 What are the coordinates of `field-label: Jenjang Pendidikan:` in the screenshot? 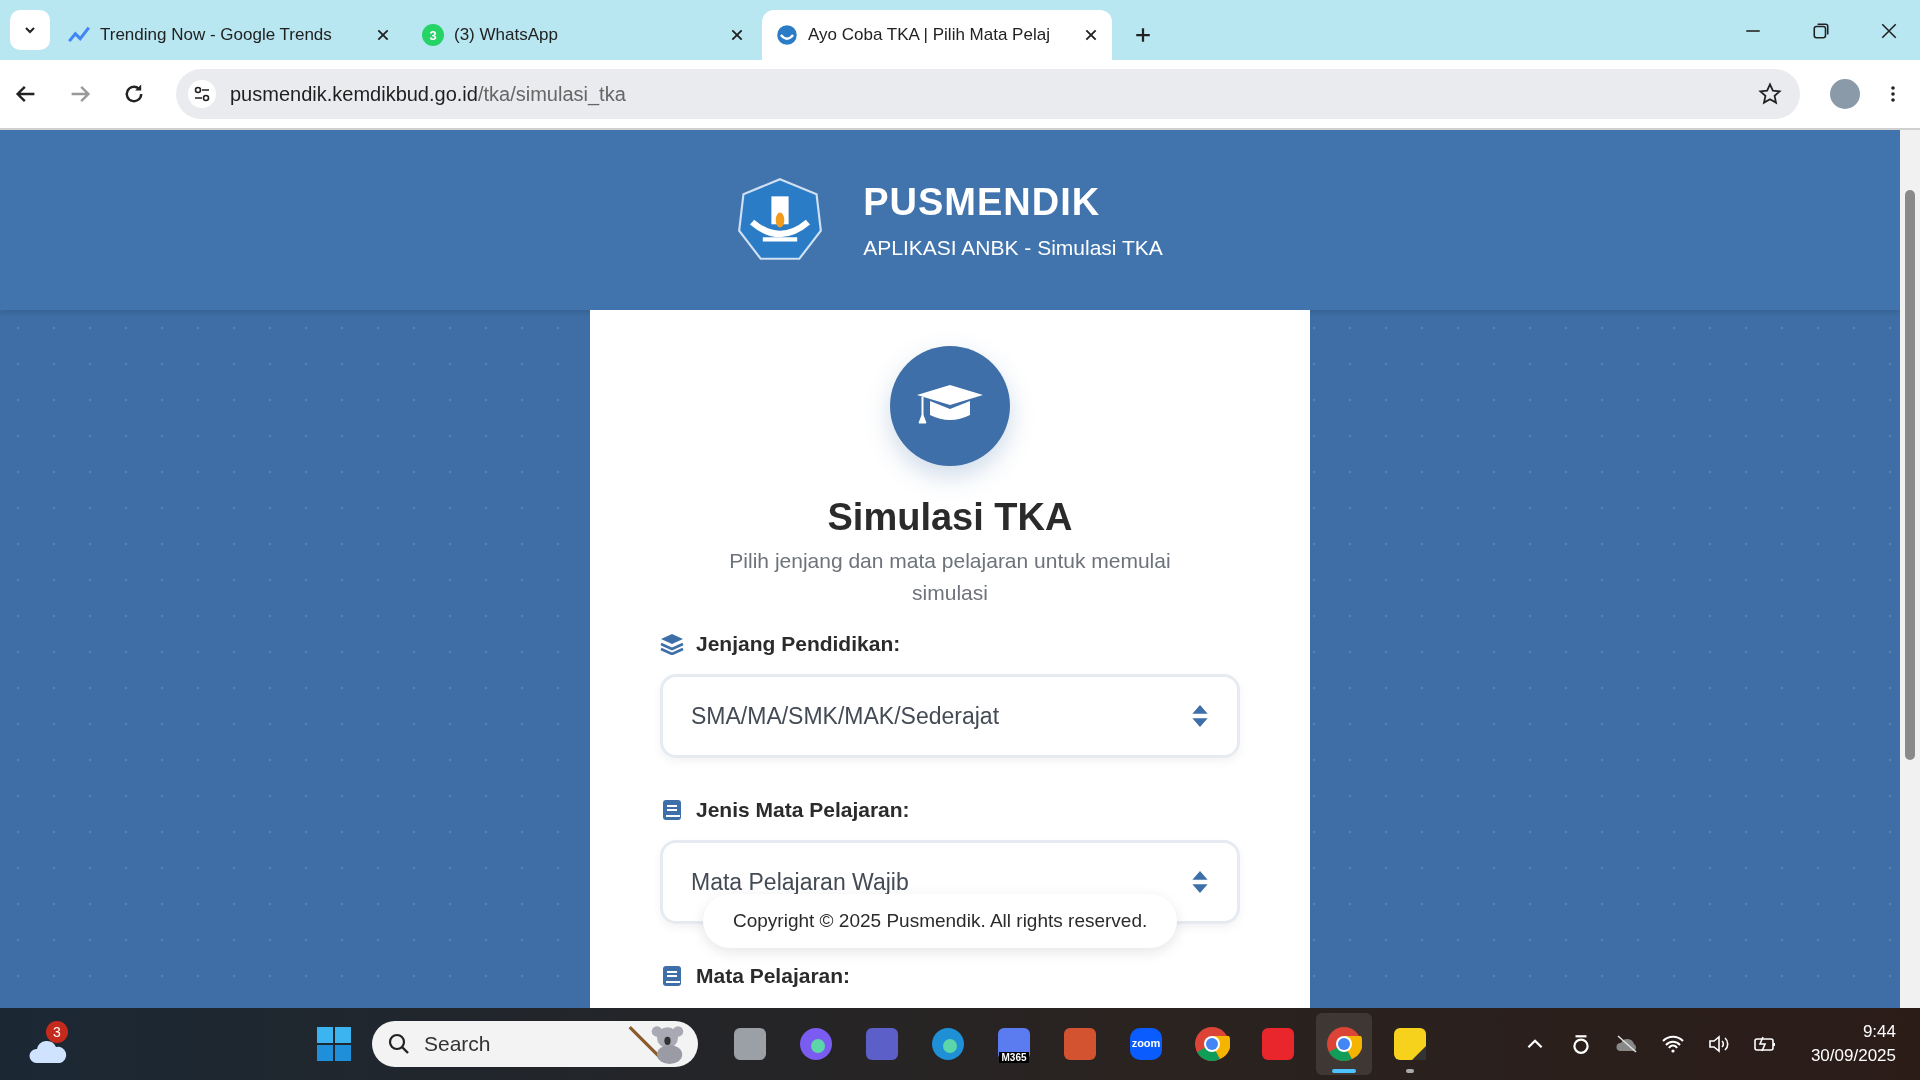 It's located at (798, 644).